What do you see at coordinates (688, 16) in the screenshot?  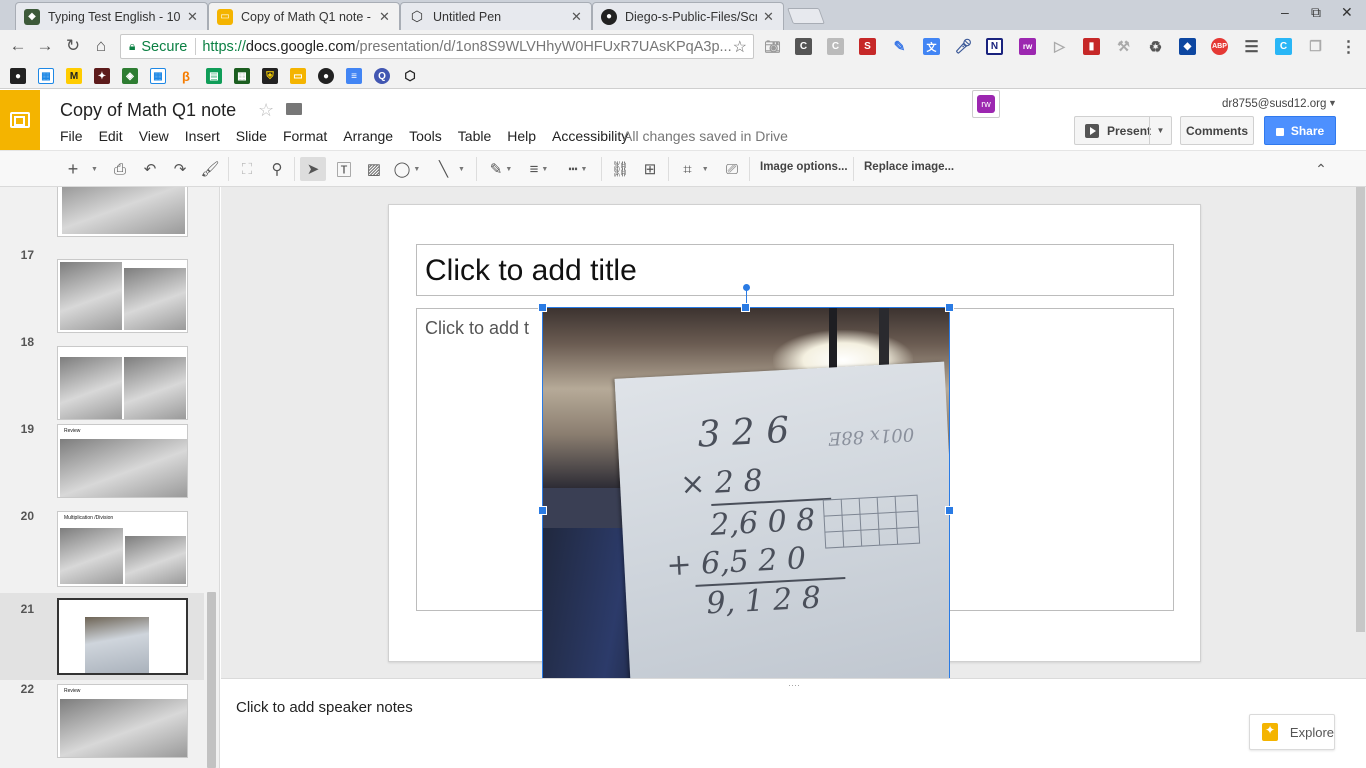 I see `tab-github-files: ● Diego-s-Public-Files/Scre ✕` at bounding box center [688, 16].